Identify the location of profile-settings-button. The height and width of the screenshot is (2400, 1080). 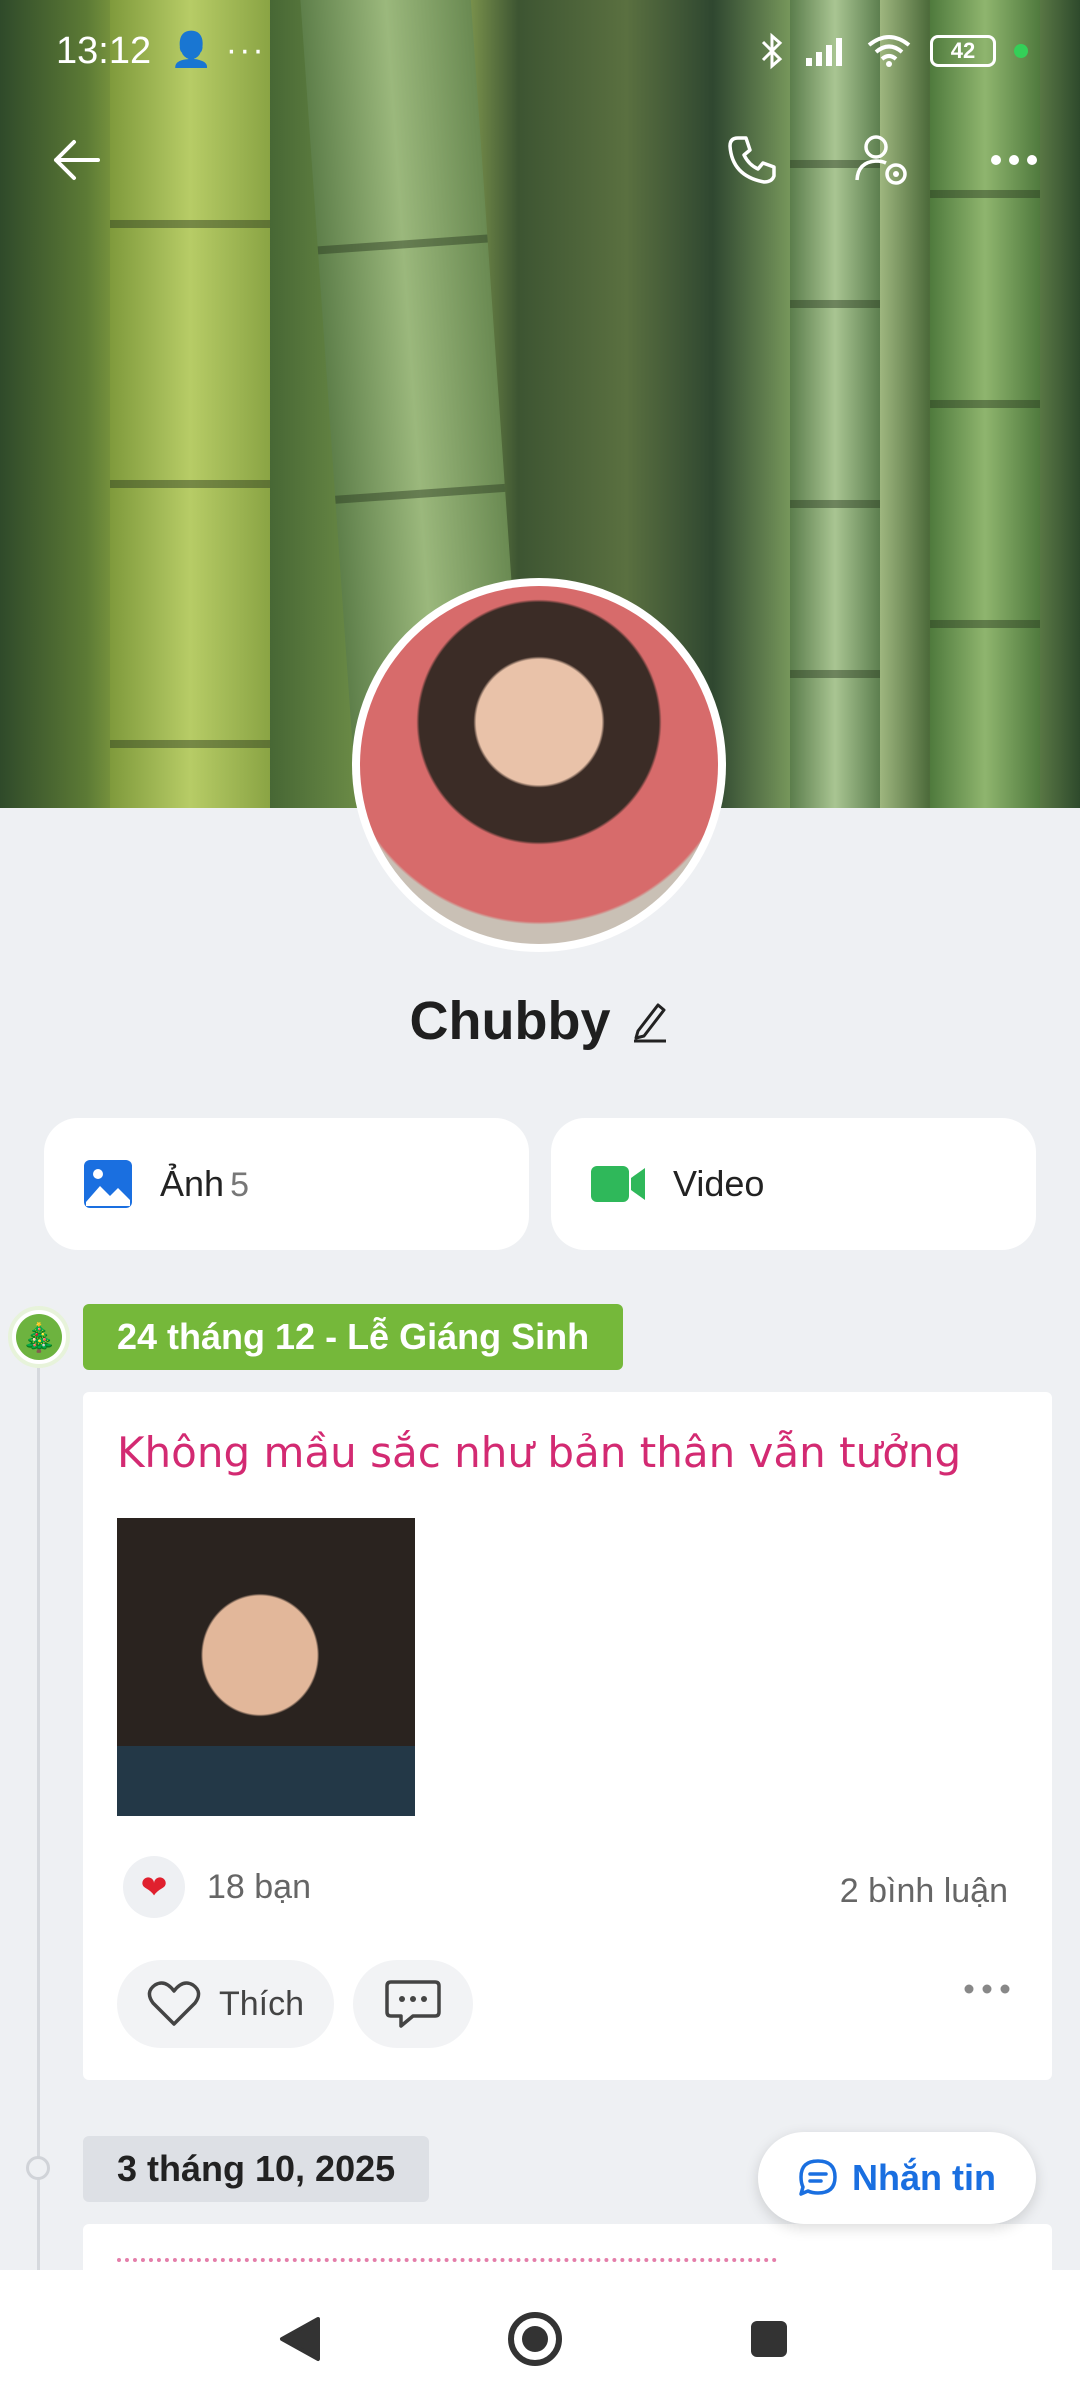
(882, 160).